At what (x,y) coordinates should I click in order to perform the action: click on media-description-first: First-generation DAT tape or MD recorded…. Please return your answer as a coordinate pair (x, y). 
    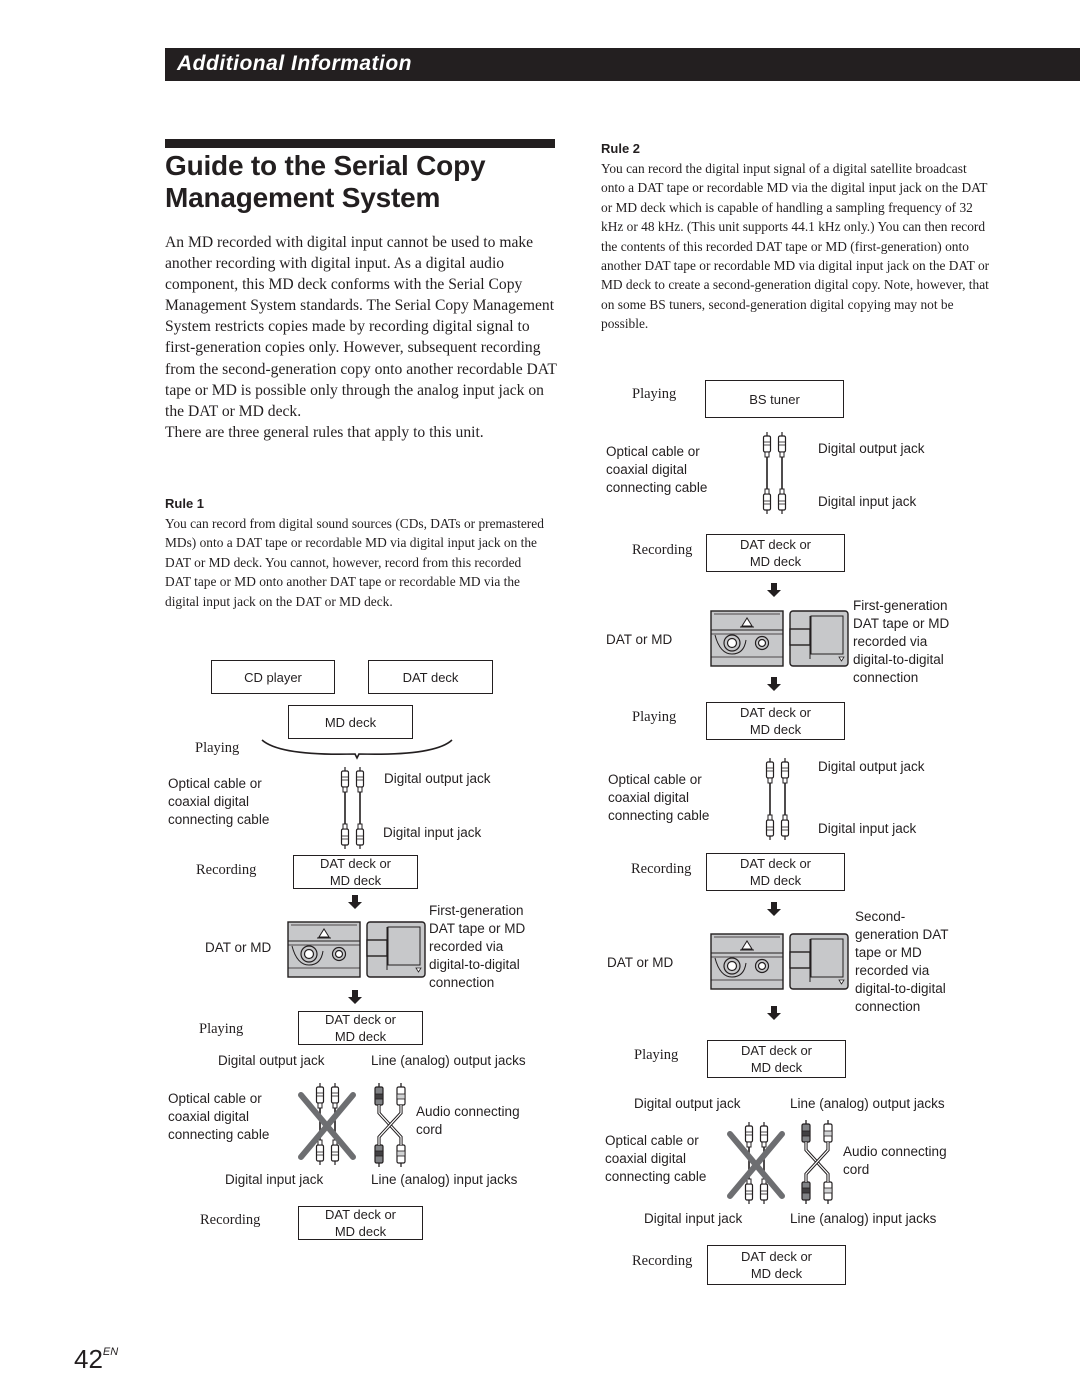
    Looking at the image, I should click on (901, 641).